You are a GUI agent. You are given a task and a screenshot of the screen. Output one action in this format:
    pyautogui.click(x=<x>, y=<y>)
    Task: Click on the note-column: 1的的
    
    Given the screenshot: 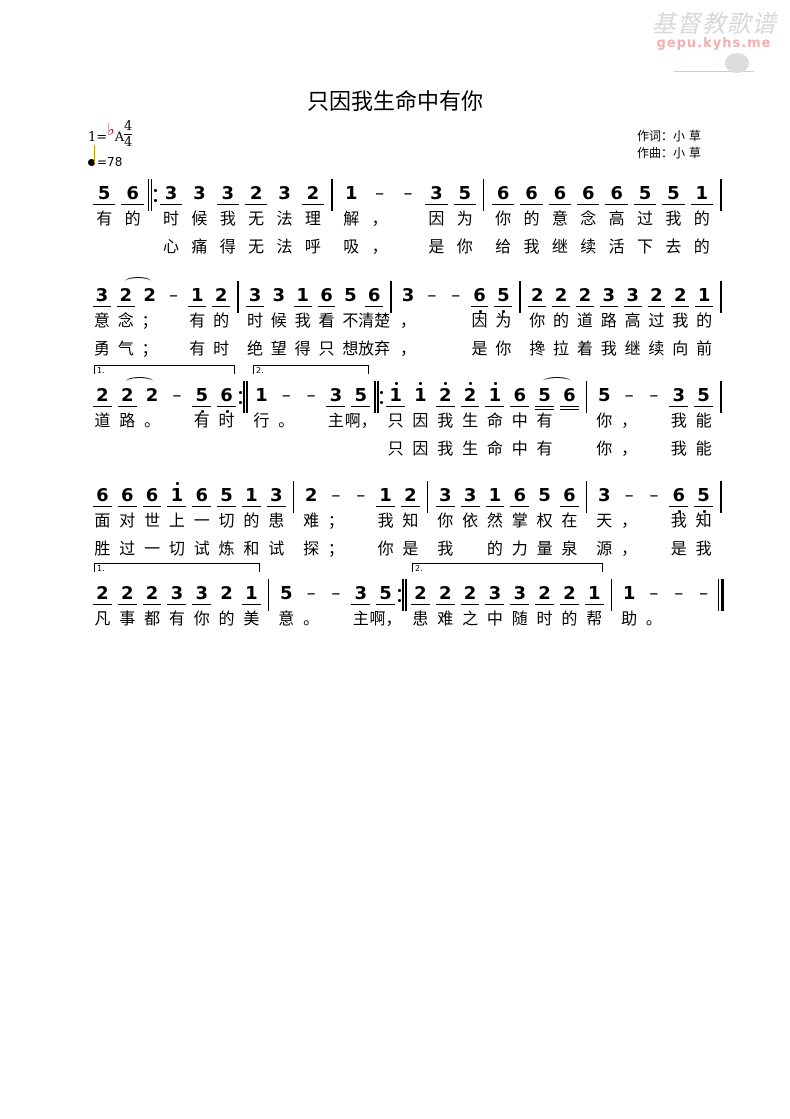 What is the action you would take?
    pyautogui.click(x=702, y=223)
    